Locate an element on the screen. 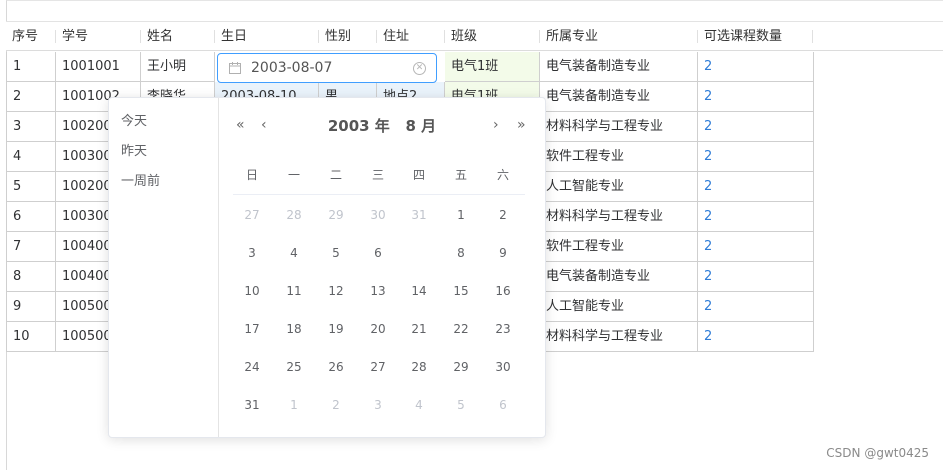  weekday-label: 三 is located at coordinates (377, 175).